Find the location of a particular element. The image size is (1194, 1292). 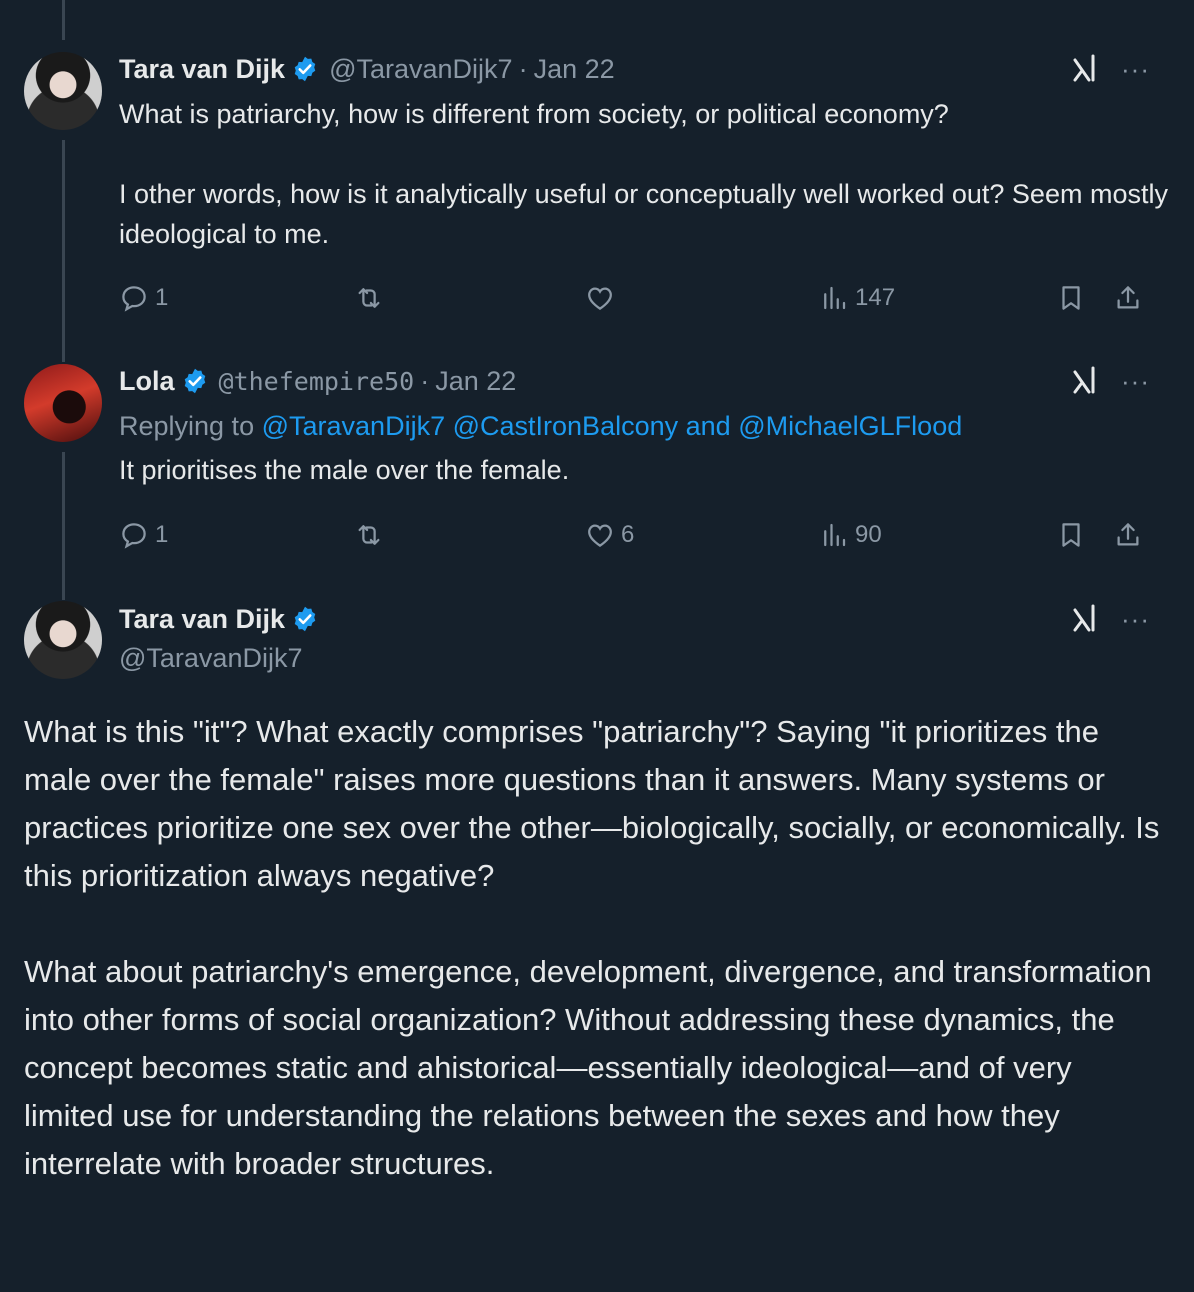

tweet1-author-name: Tara van Dijk is located at coordinates (202, 69).